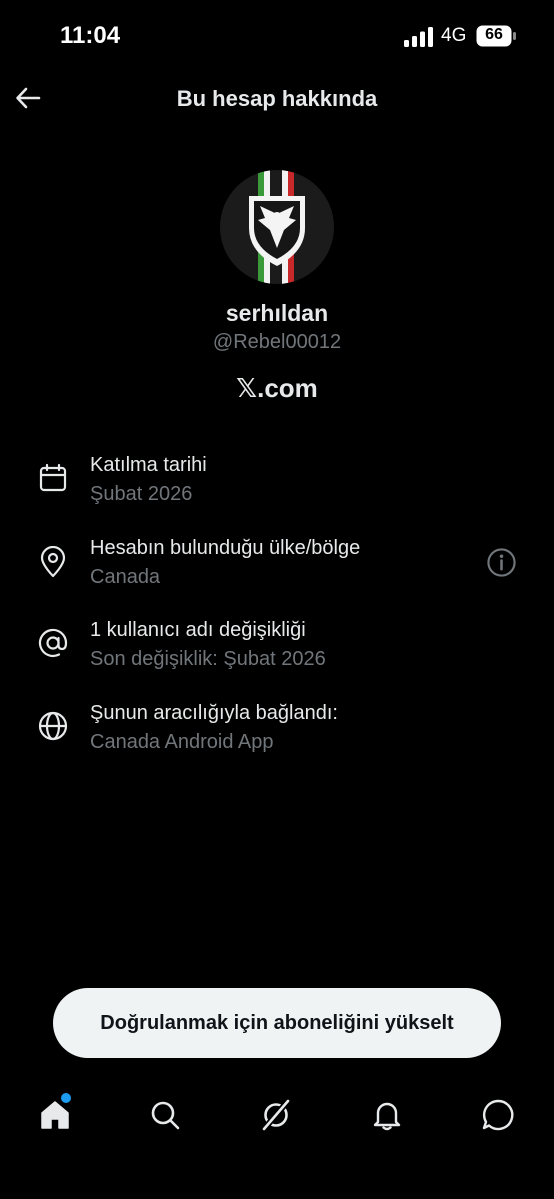 Image resolution: width=554 pixels, height=1199 pixels. I want to click on battery-indicator: 66, so click(496, 36).